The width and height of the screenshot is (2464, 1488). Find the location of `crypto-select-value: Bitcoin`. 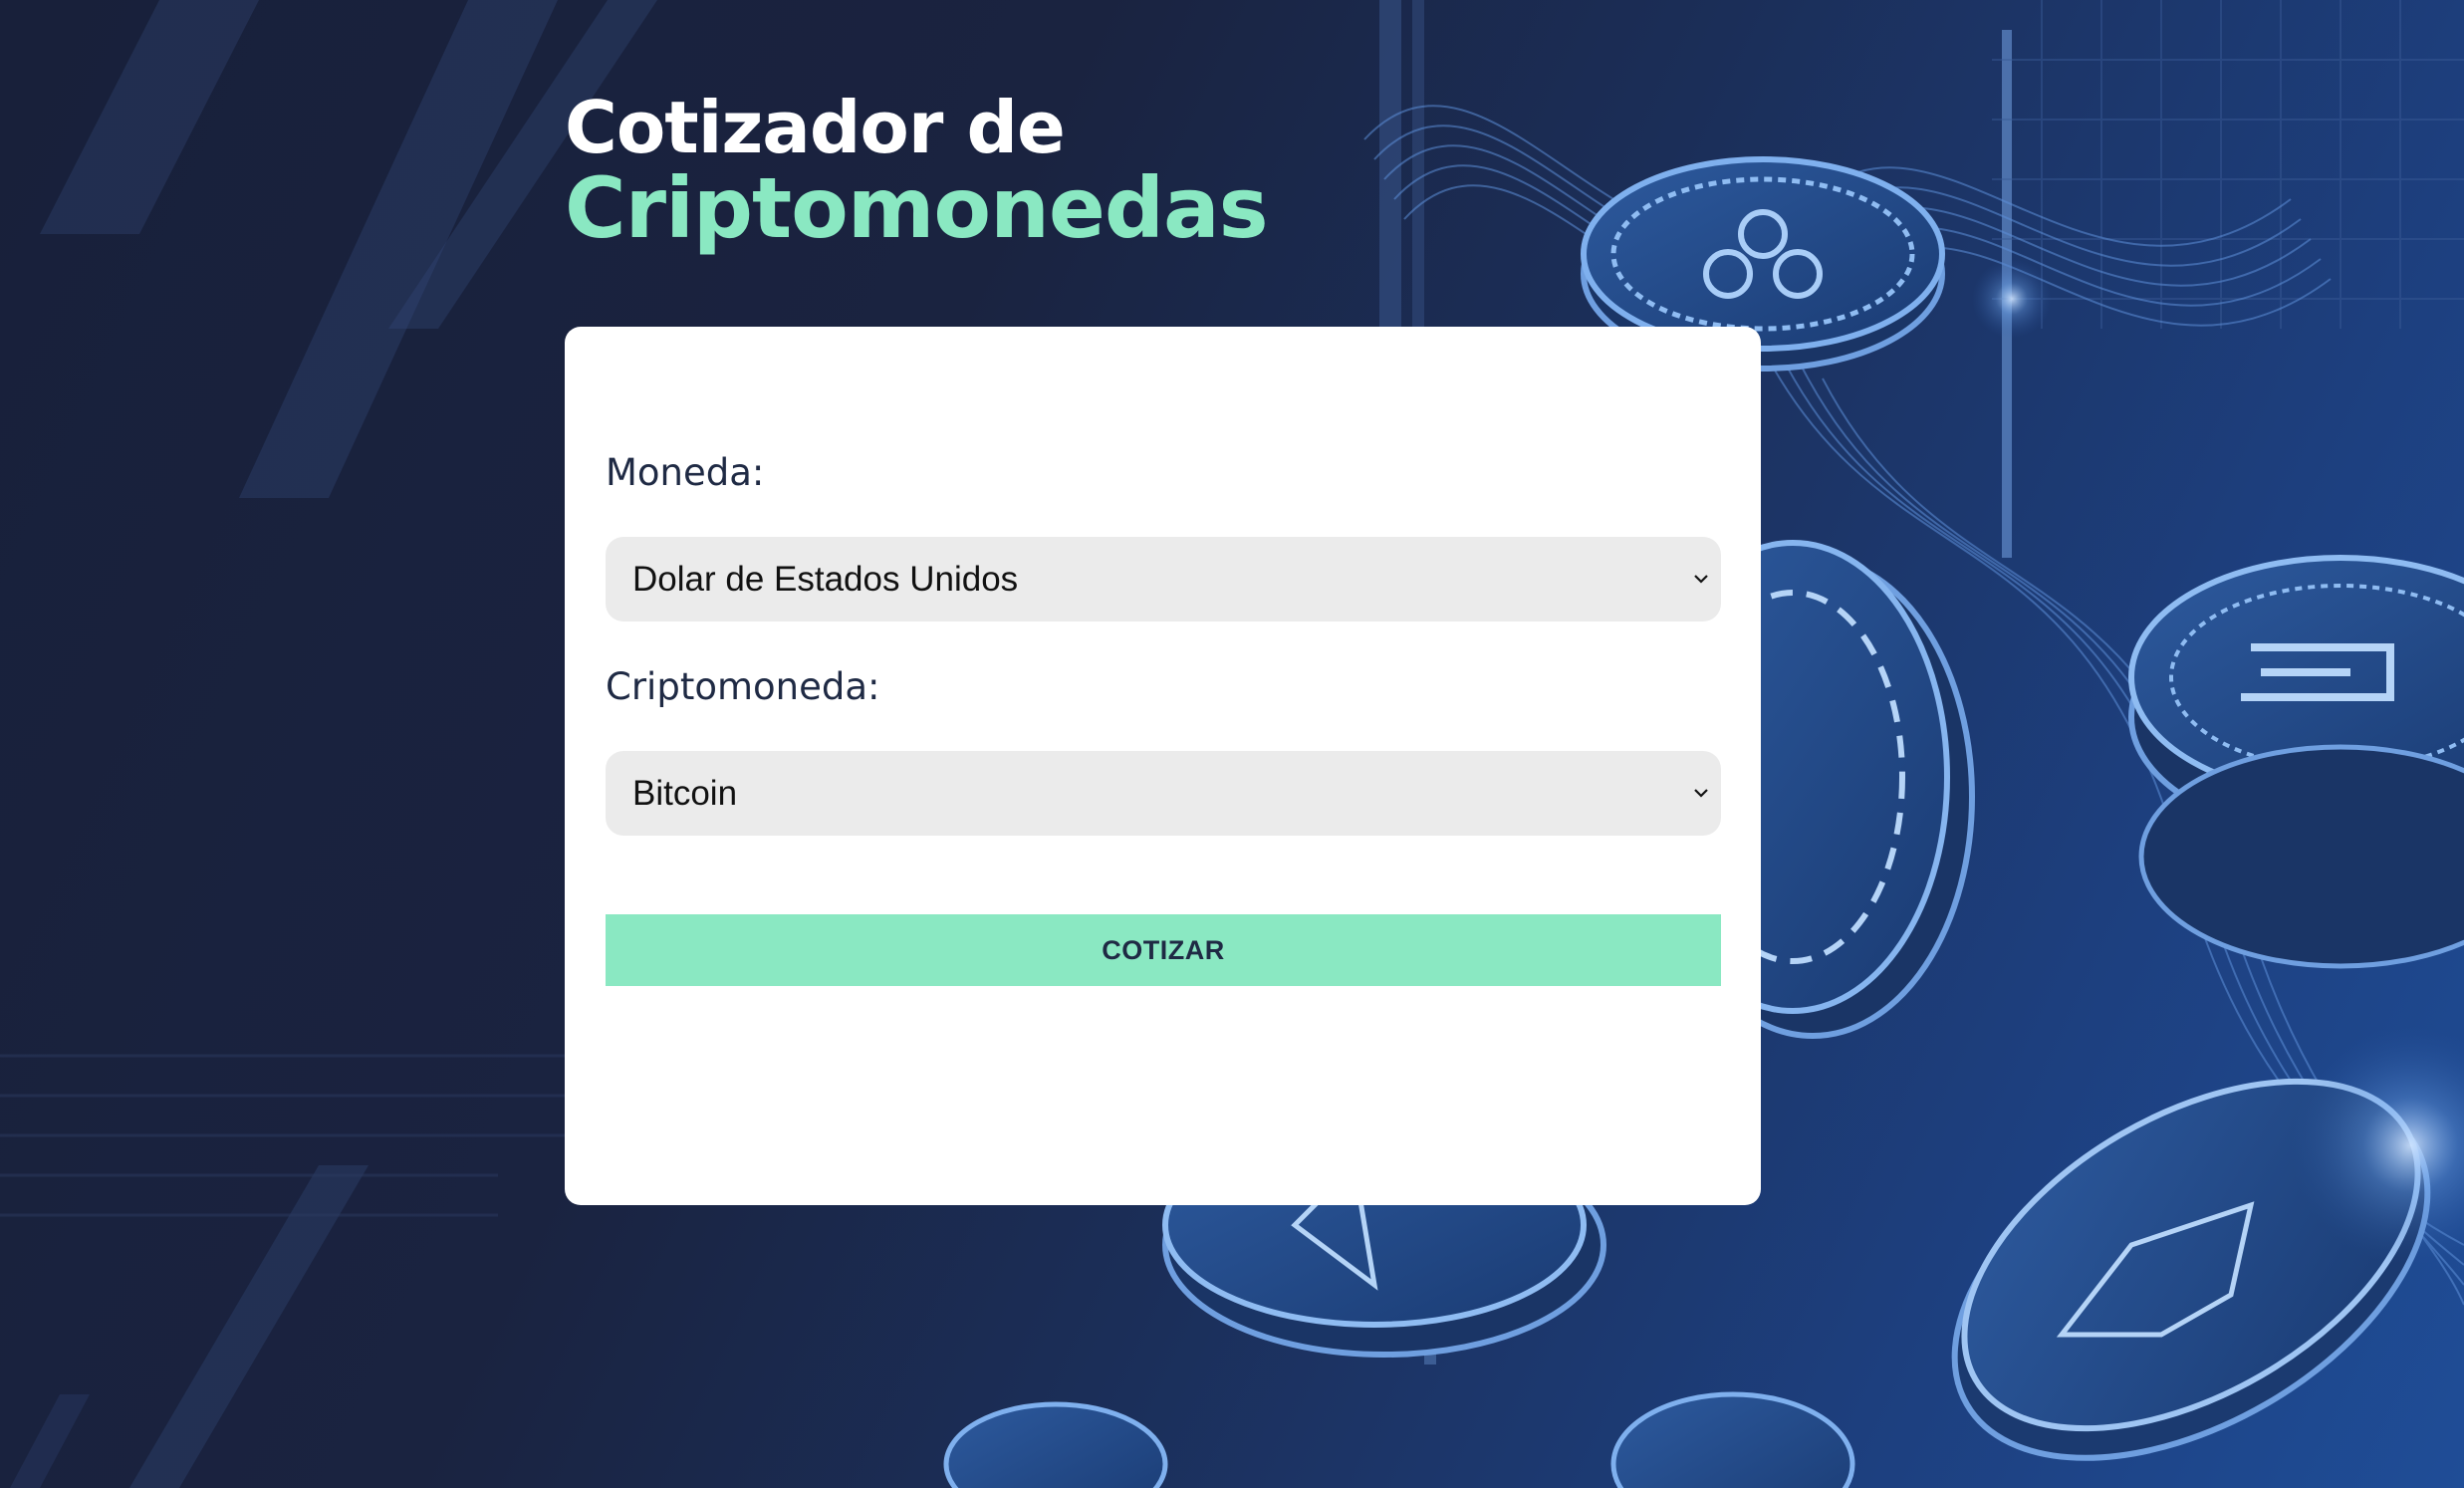

crypto-select-value: Bitcoin is located at coordinates (685, 793).